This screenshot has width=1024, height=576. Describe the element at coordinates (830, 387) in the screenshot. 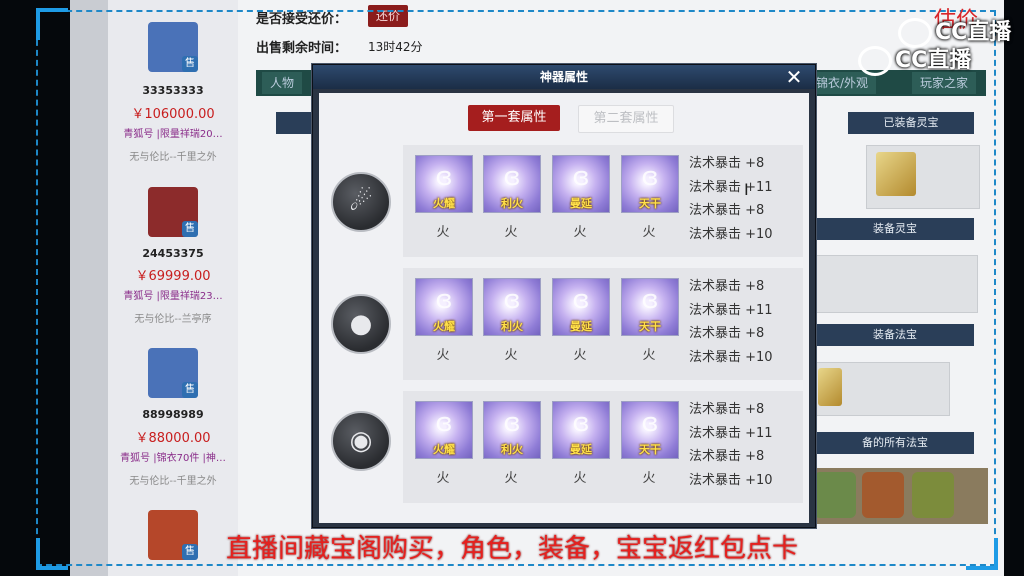

I see `fabao-item` at that location.